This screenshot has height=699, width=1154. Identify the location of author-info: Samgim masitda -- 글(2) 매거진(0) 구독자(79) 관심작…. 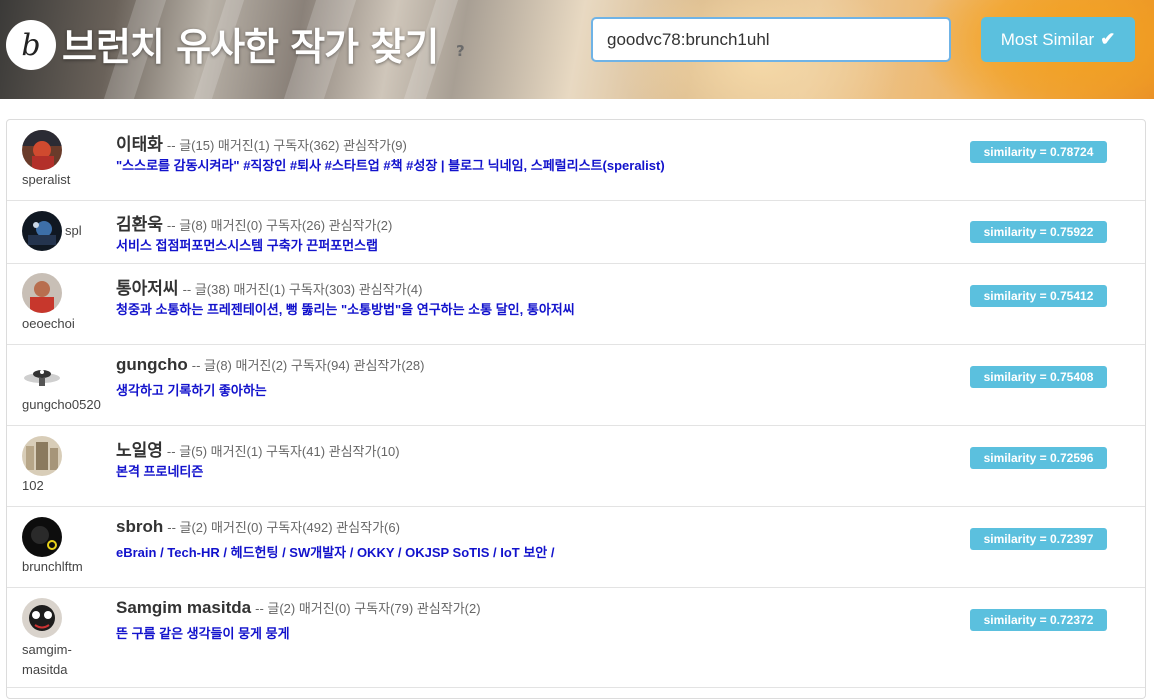
(298, 608).